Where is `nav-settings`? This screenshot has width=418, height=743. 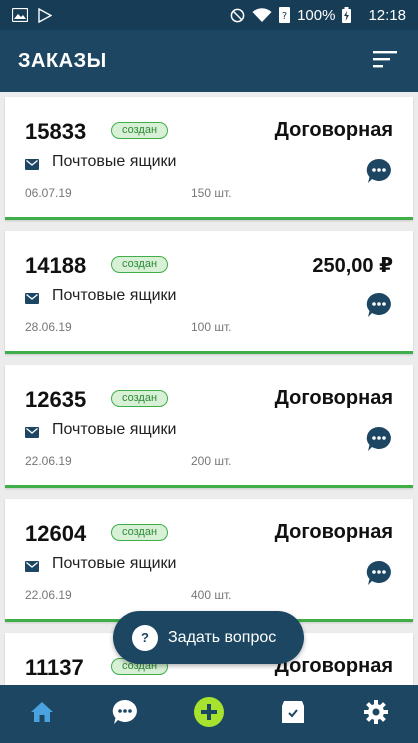
nav-settings is located at coordinates (376, 714).